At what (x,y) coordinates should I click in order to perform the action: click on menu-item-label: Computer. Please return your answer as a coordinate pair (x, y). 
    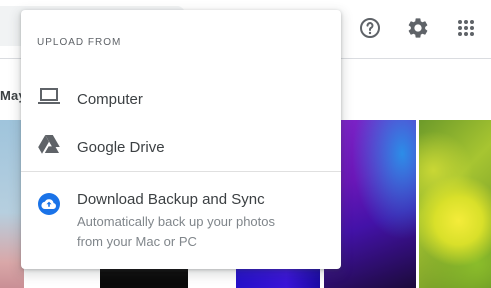
    Looking at the image, I should click on (110, 99).